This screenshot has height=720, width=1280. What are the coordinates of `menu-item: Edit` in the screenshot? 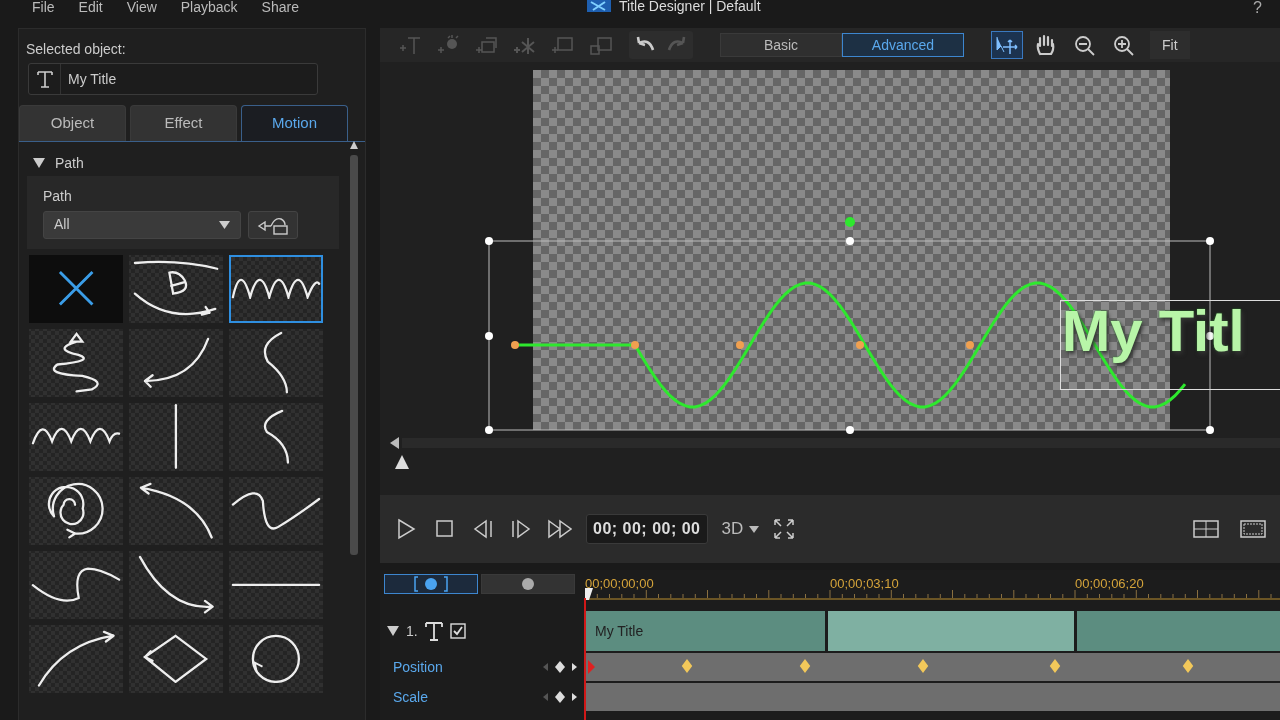 It's located at (90, 7).